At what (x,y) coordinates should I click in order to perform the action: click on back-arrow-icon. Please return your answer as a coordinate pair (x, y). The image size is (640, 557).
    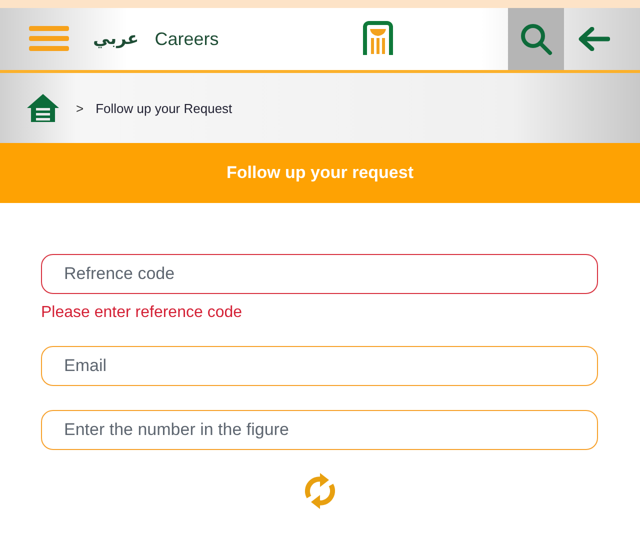
    Looking at the image, I should click on (594, 39).